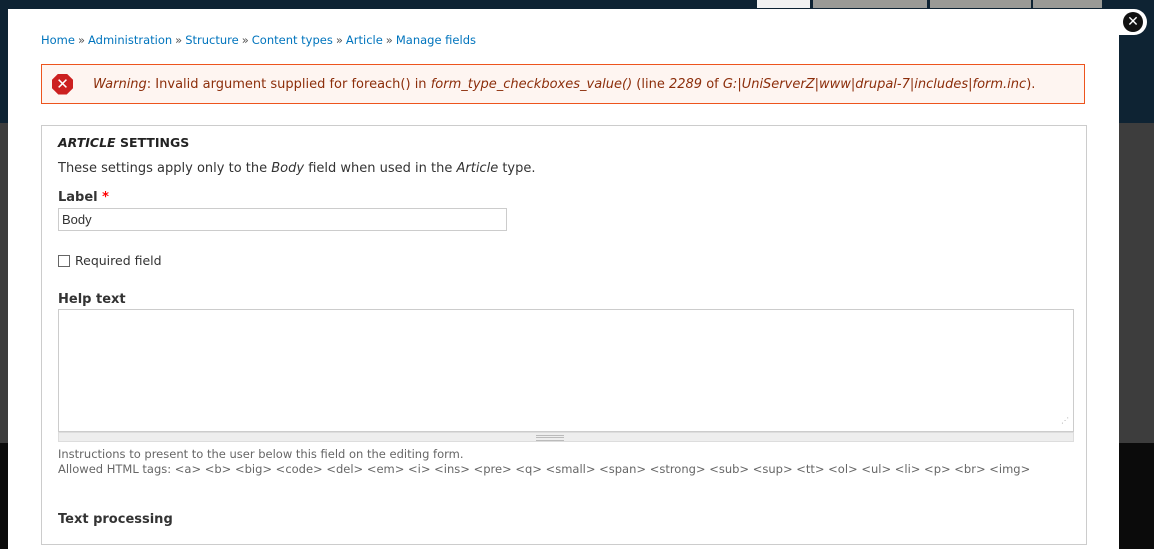  What do you see at coordinates (1065, 420) in the screenshot?
I see `resize-corner-icon: ⋰` at bounding box center [1065, 420].